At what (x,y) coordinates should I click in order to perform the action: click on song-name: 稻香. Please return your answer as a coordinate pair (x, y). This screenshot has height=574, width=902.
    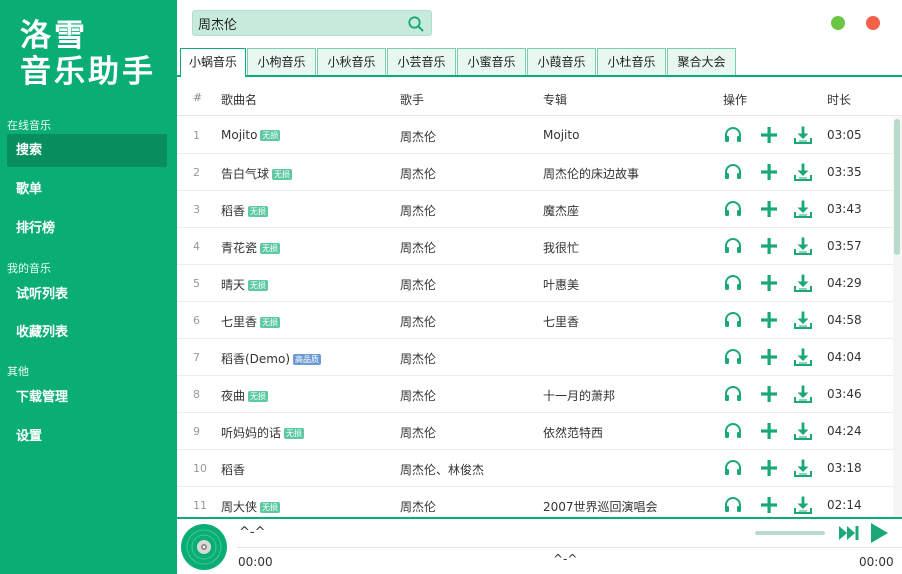
    Looking at the image, I should click on (233, 469).